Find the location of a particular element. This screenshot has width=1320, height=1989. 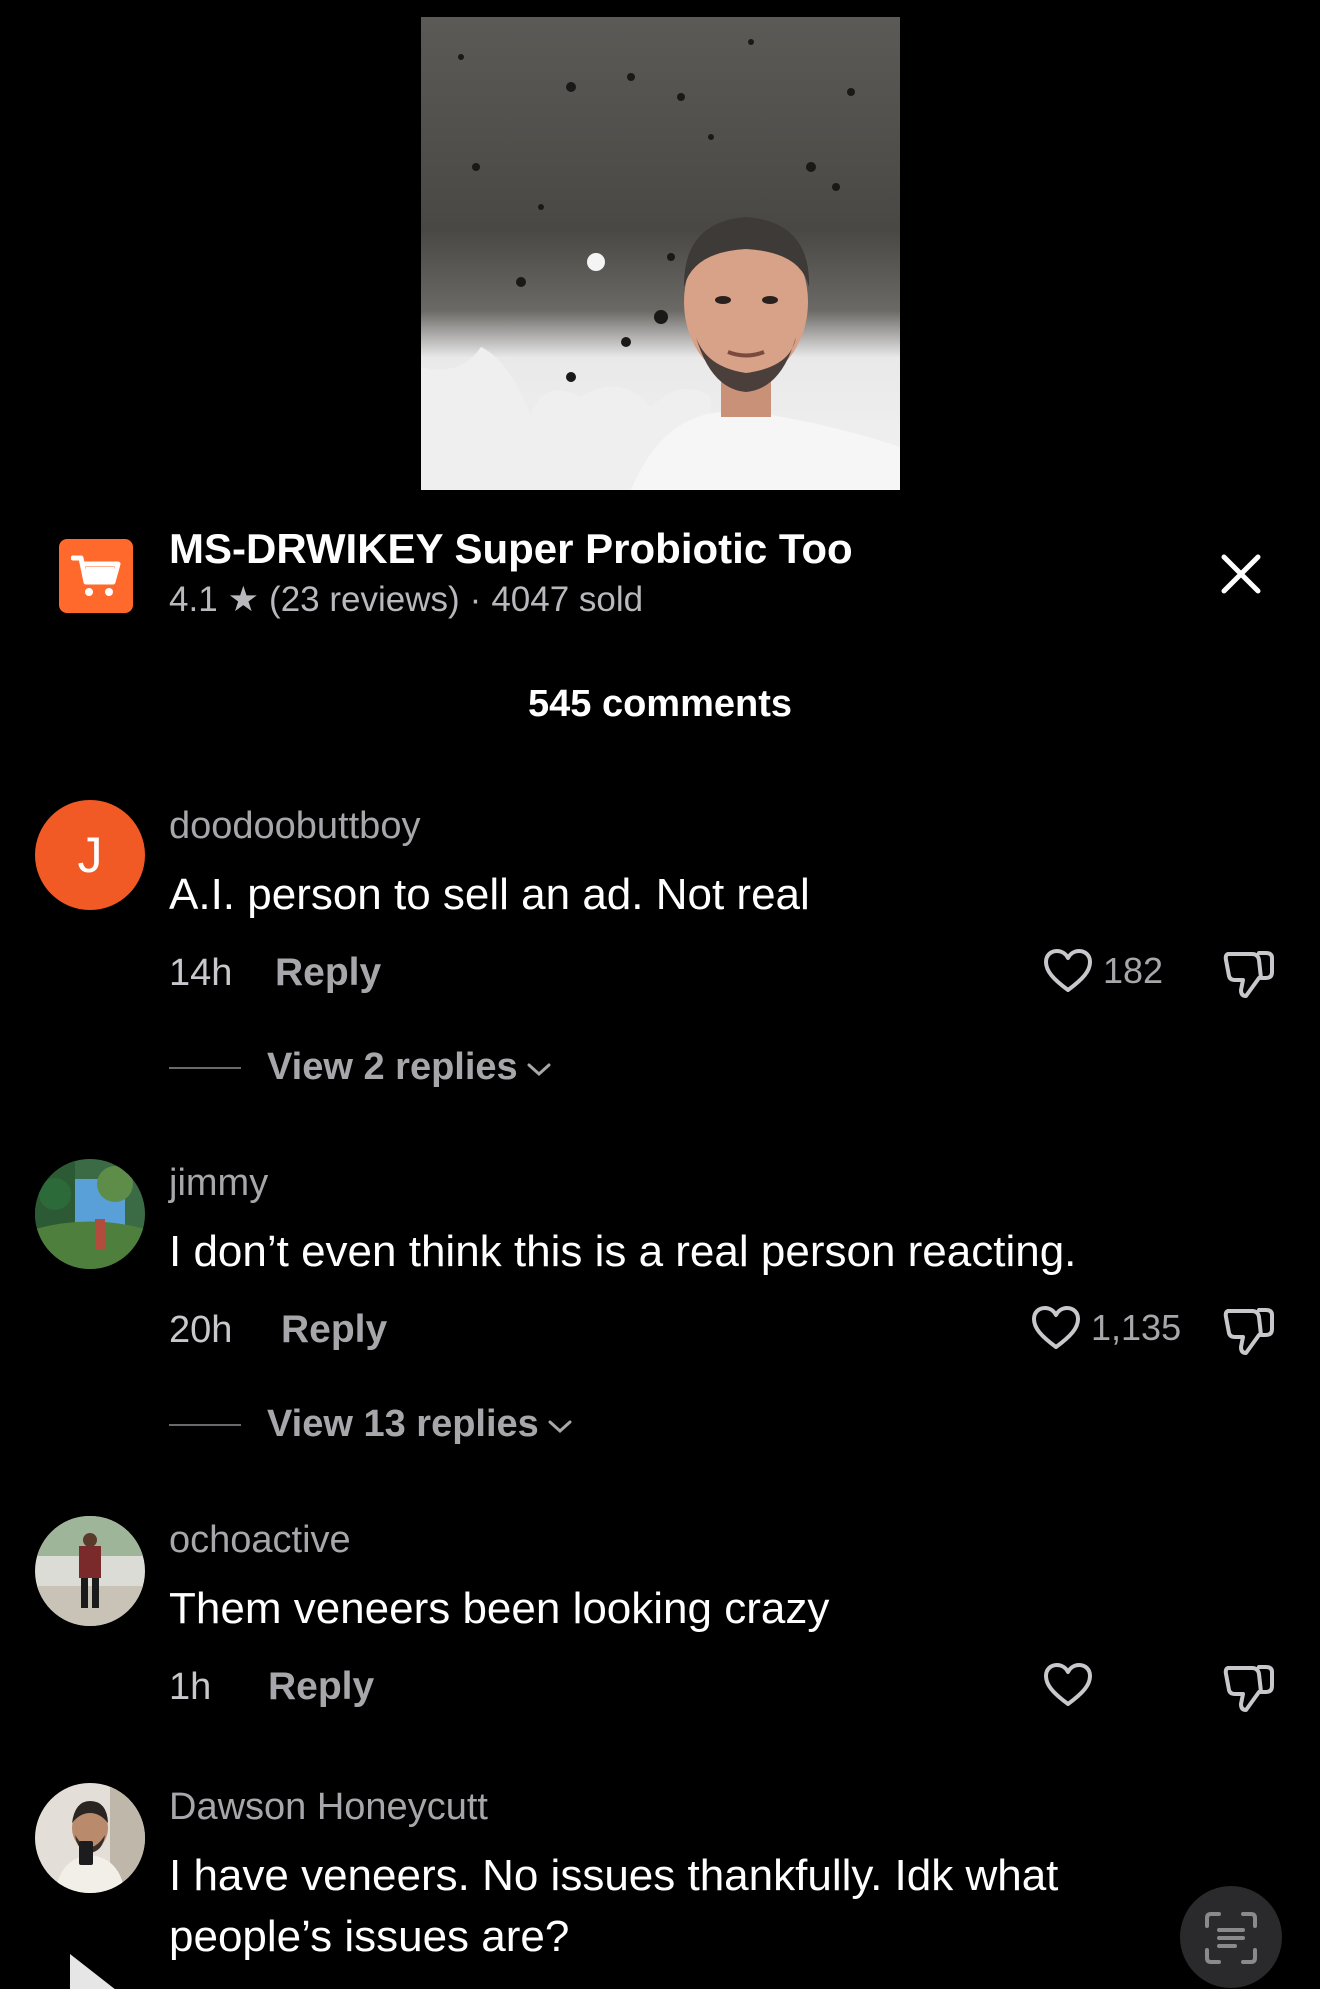

close-icon is located at coordinates (1241, 574).